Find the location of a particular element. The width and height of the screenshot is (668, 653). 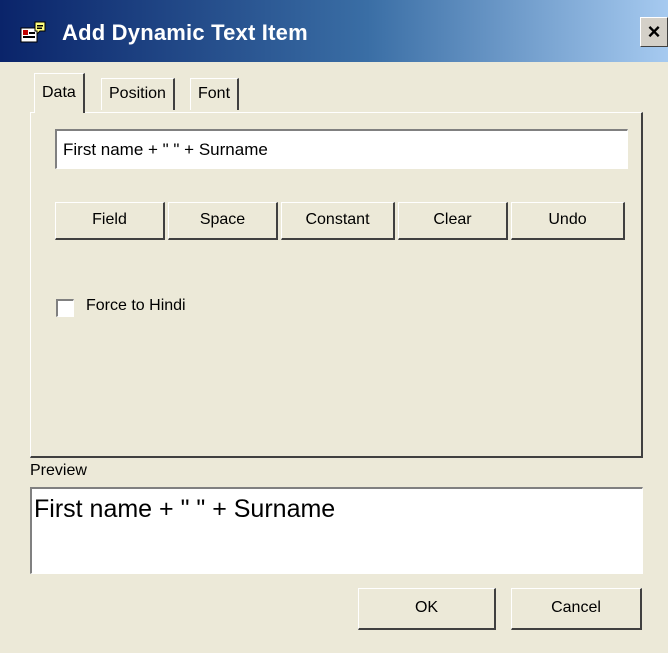

constant-button: Constant is located at coordinates (338, 221).